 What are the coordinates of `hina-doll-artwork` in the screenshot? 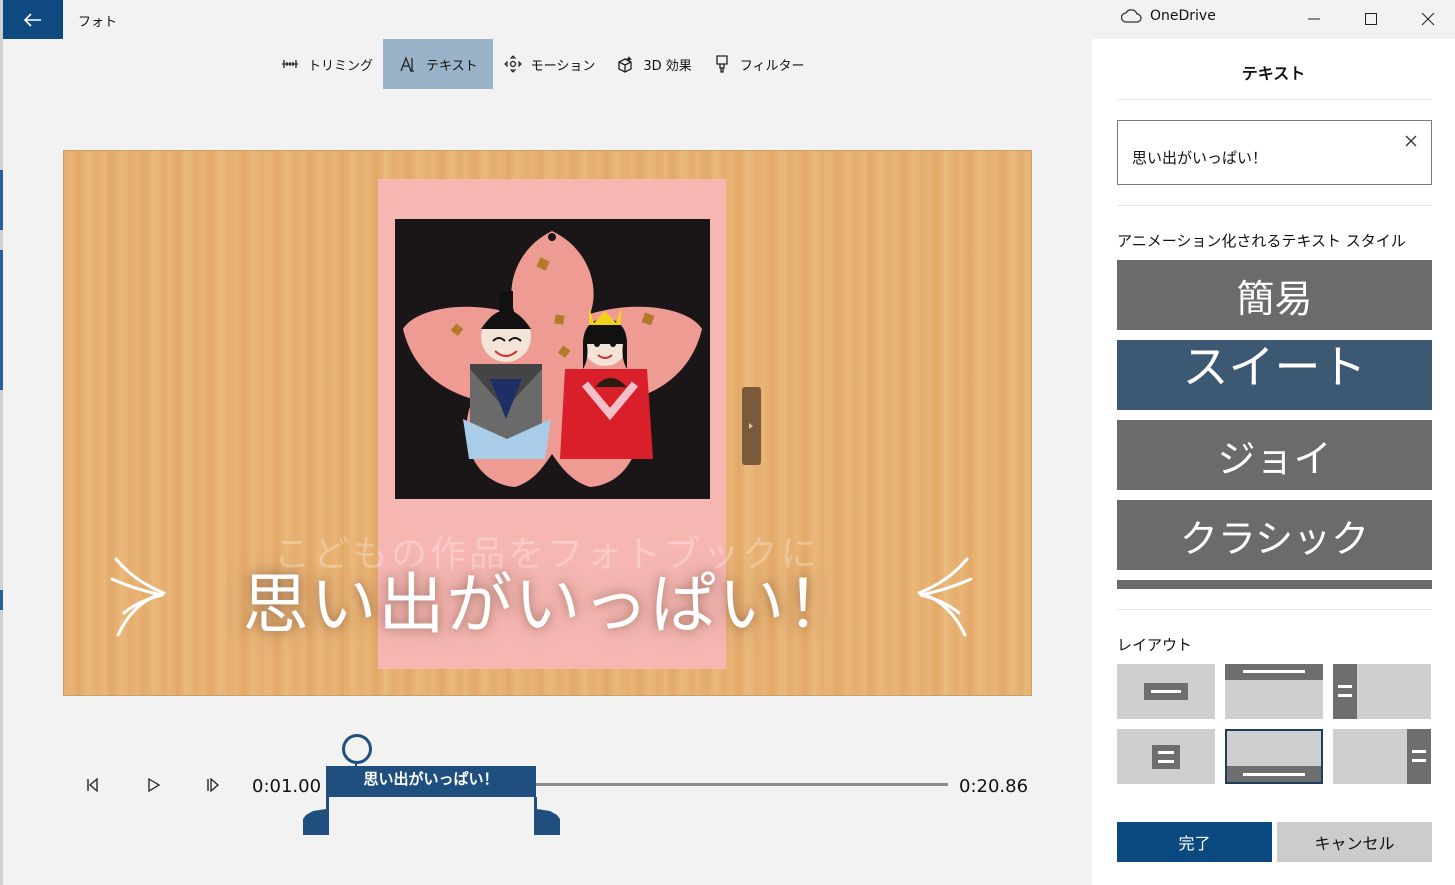 It's located at (552, 359).